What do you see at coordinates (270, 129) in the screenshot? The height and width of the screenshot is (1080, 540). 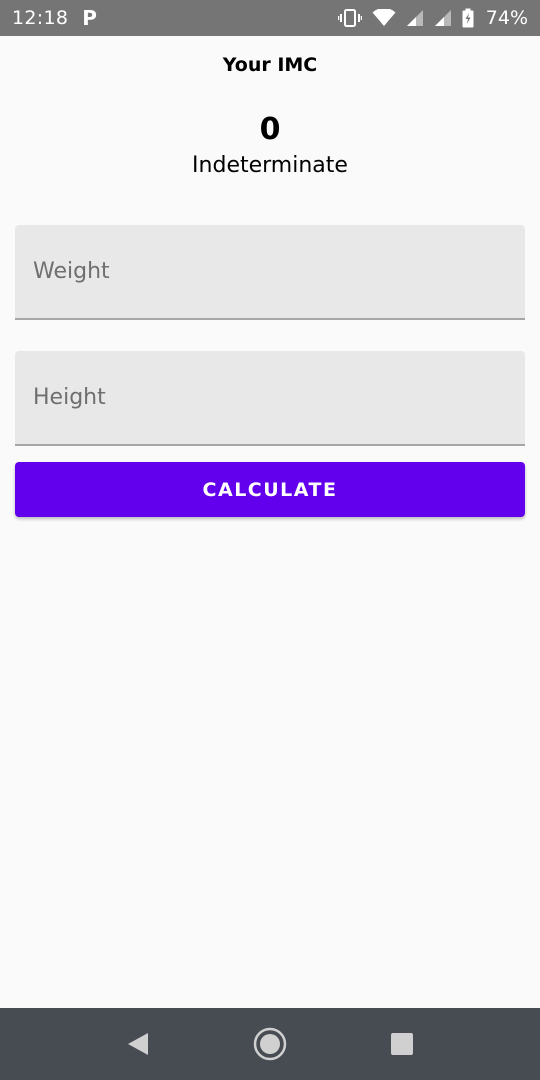 I see `imc-value: 0` at bounding box center [270, 129].